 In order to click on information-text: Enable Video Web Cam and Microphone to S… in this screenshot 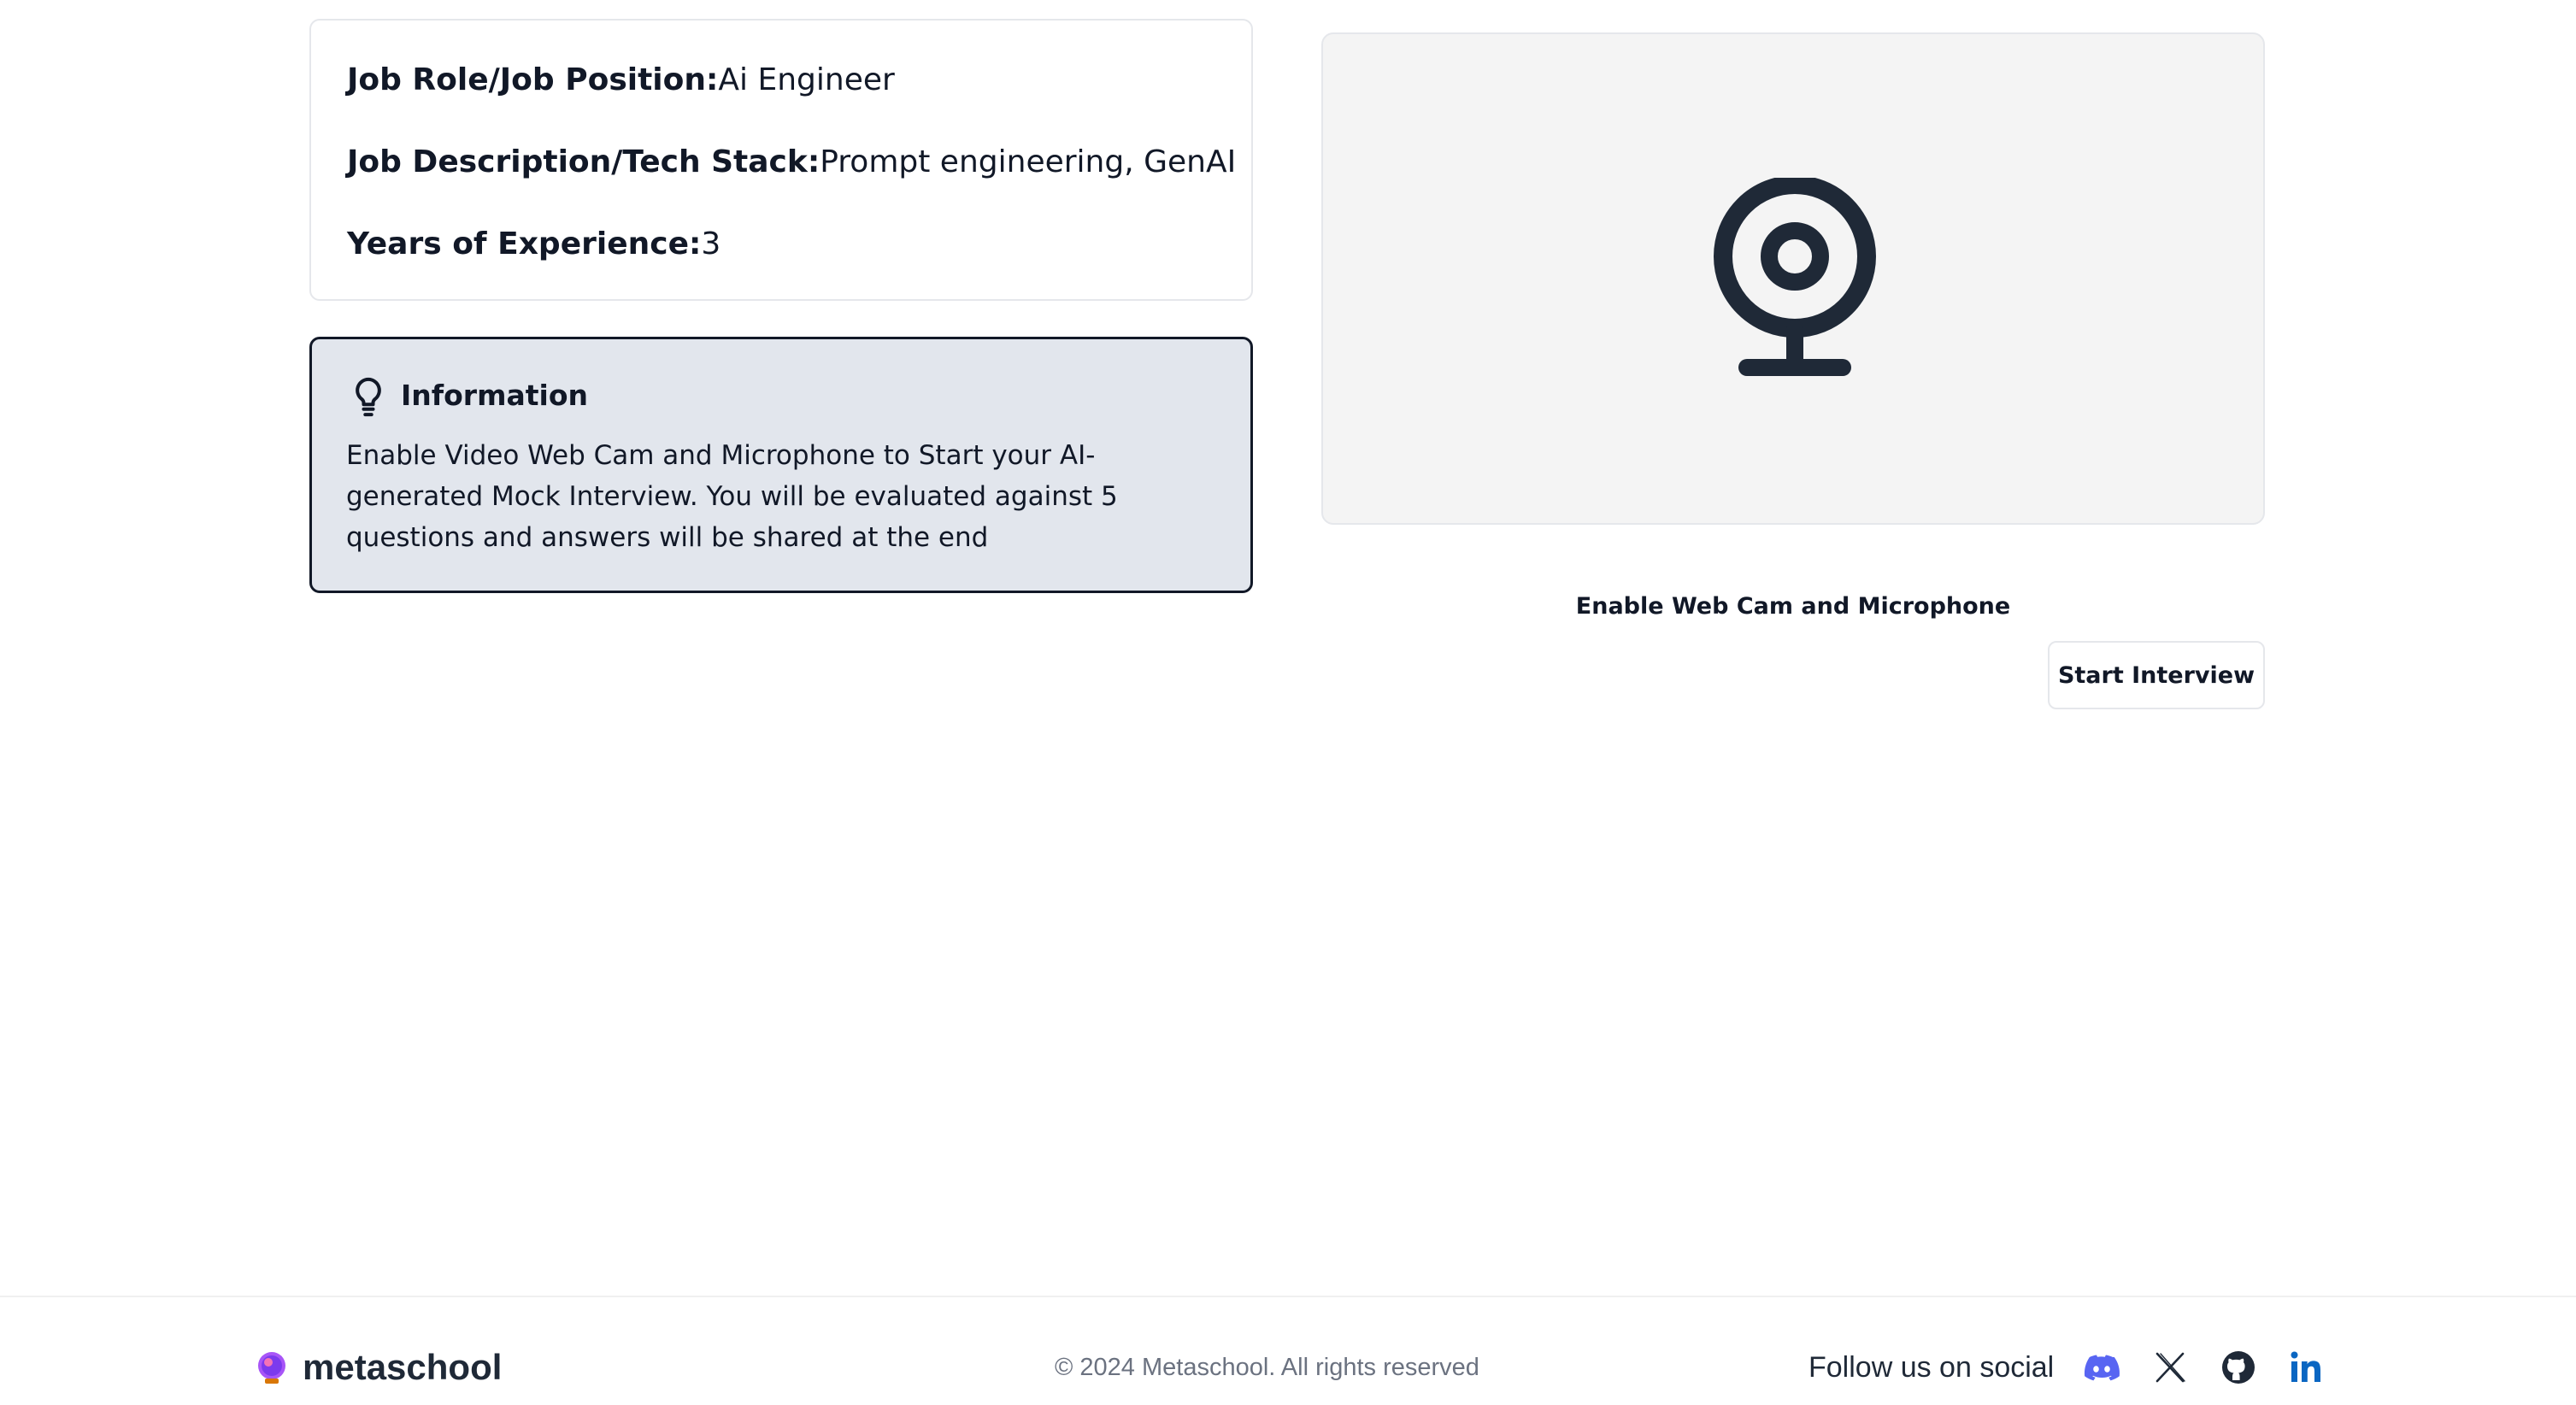, I will do `click(732, 496)`.